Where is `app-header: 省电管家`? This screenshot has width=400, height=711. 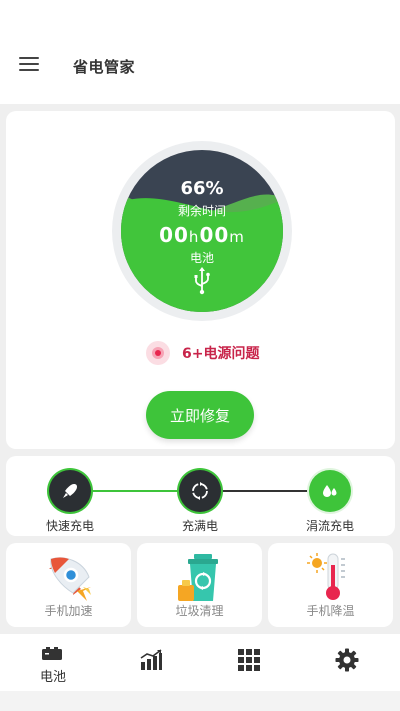 app-header: 省电管家 is located at coordinates (200, 52).